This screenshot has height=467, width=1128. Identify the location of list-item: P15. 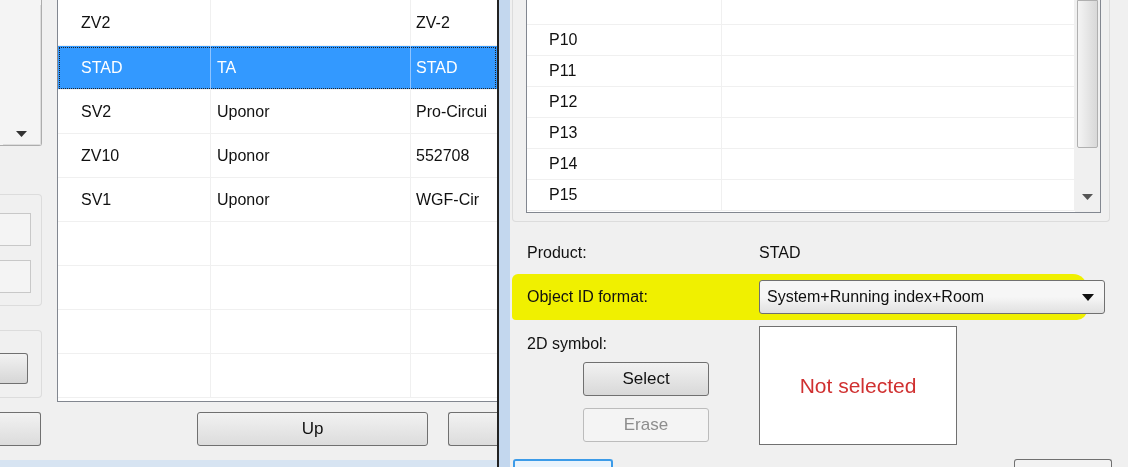
(624, 195).